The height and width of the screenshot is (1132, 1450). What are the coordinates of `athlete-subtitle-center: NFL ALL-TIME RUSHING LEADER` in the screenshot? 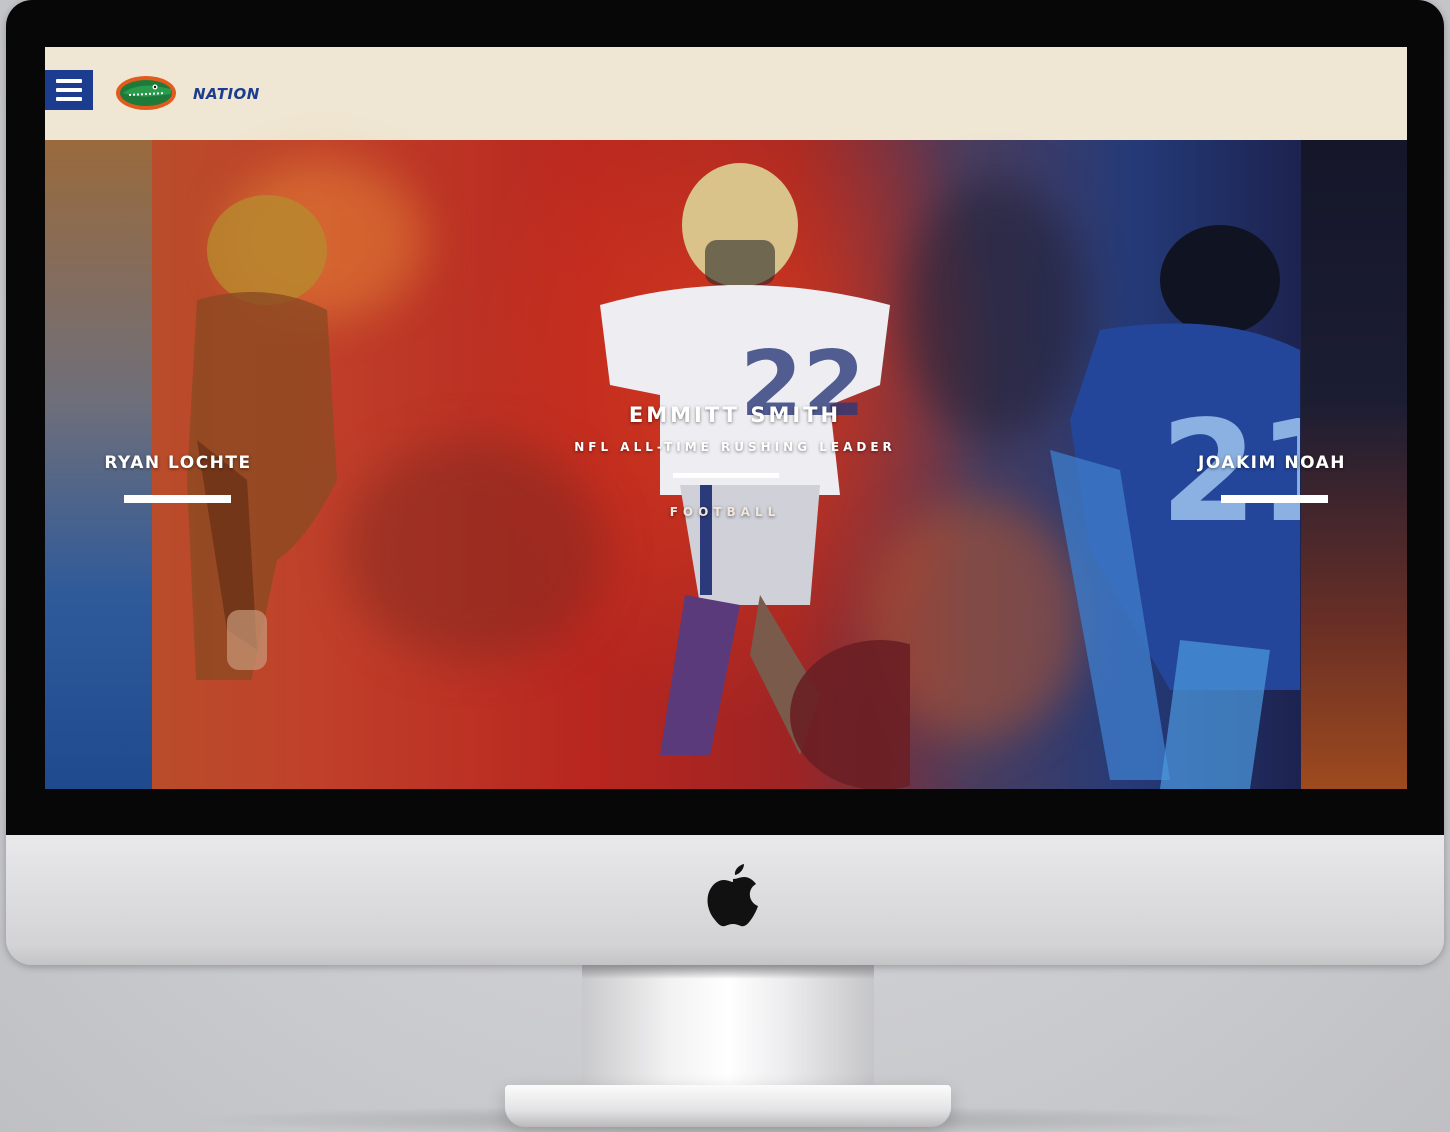 It's located at (735, 447).